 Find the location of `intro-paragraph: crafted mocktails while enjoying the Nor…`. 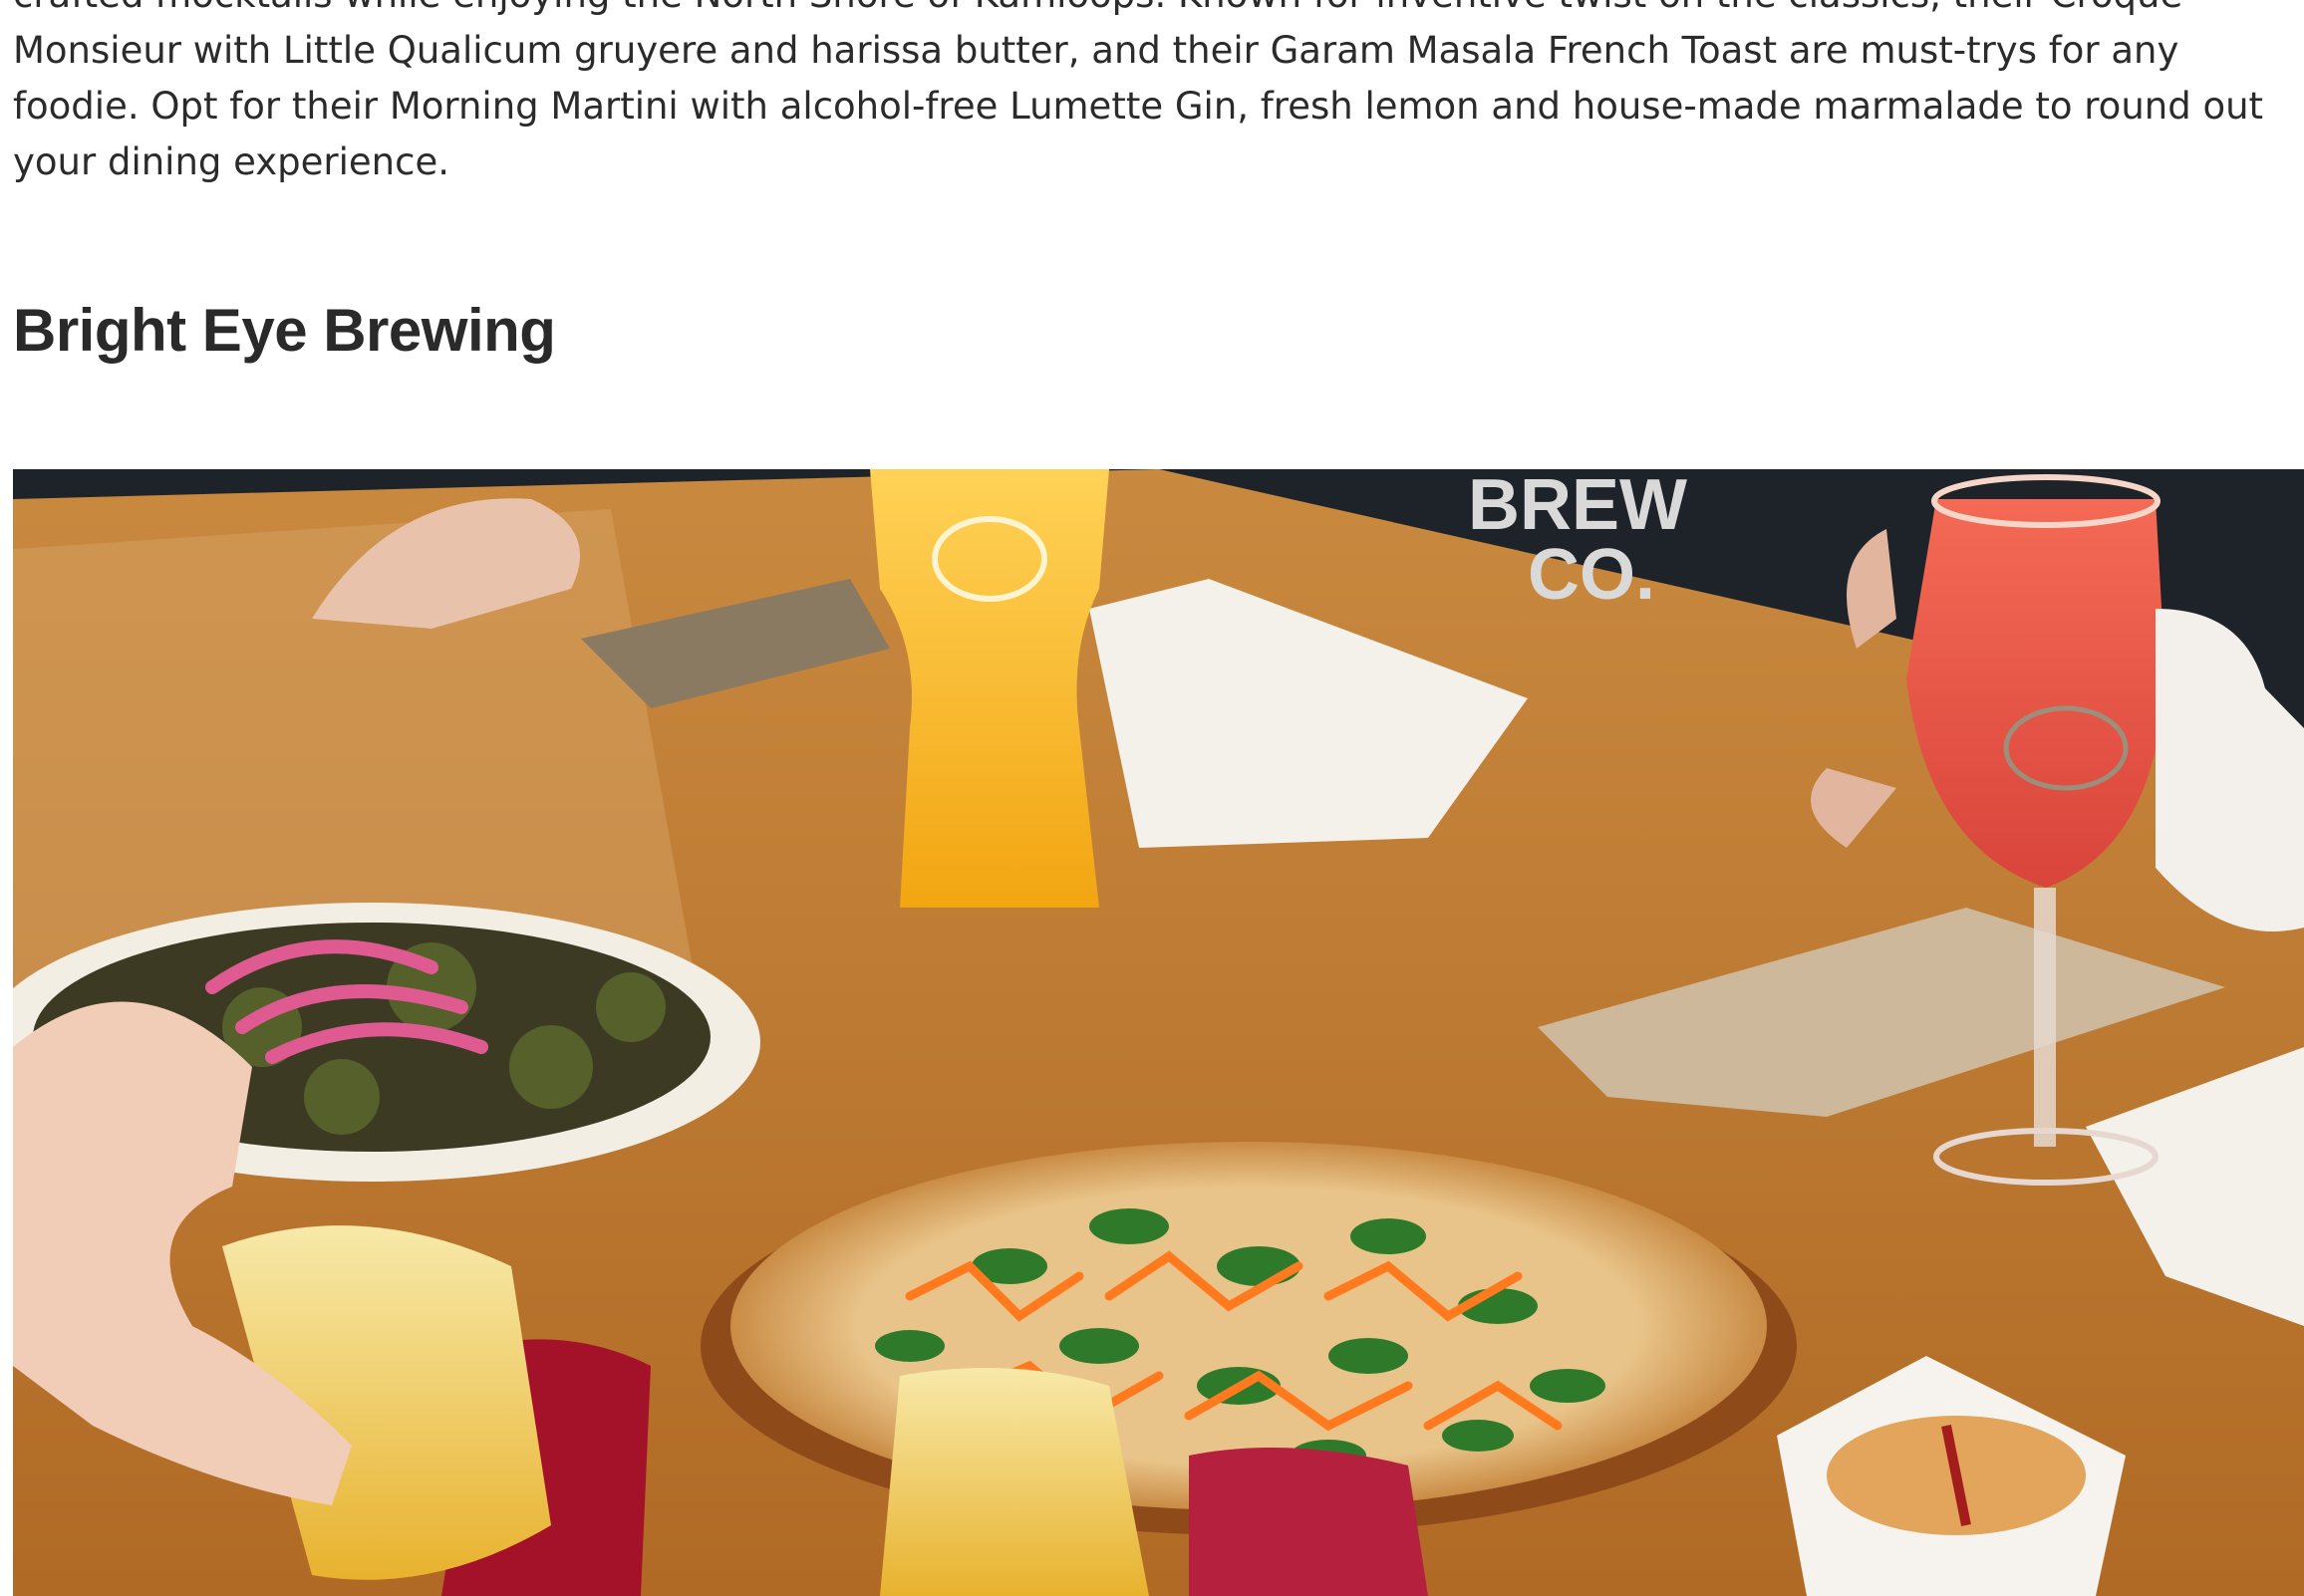

intro-paragraph: crafted mocktails while enjoying the Nor… is located at coordinates (1138, 91).